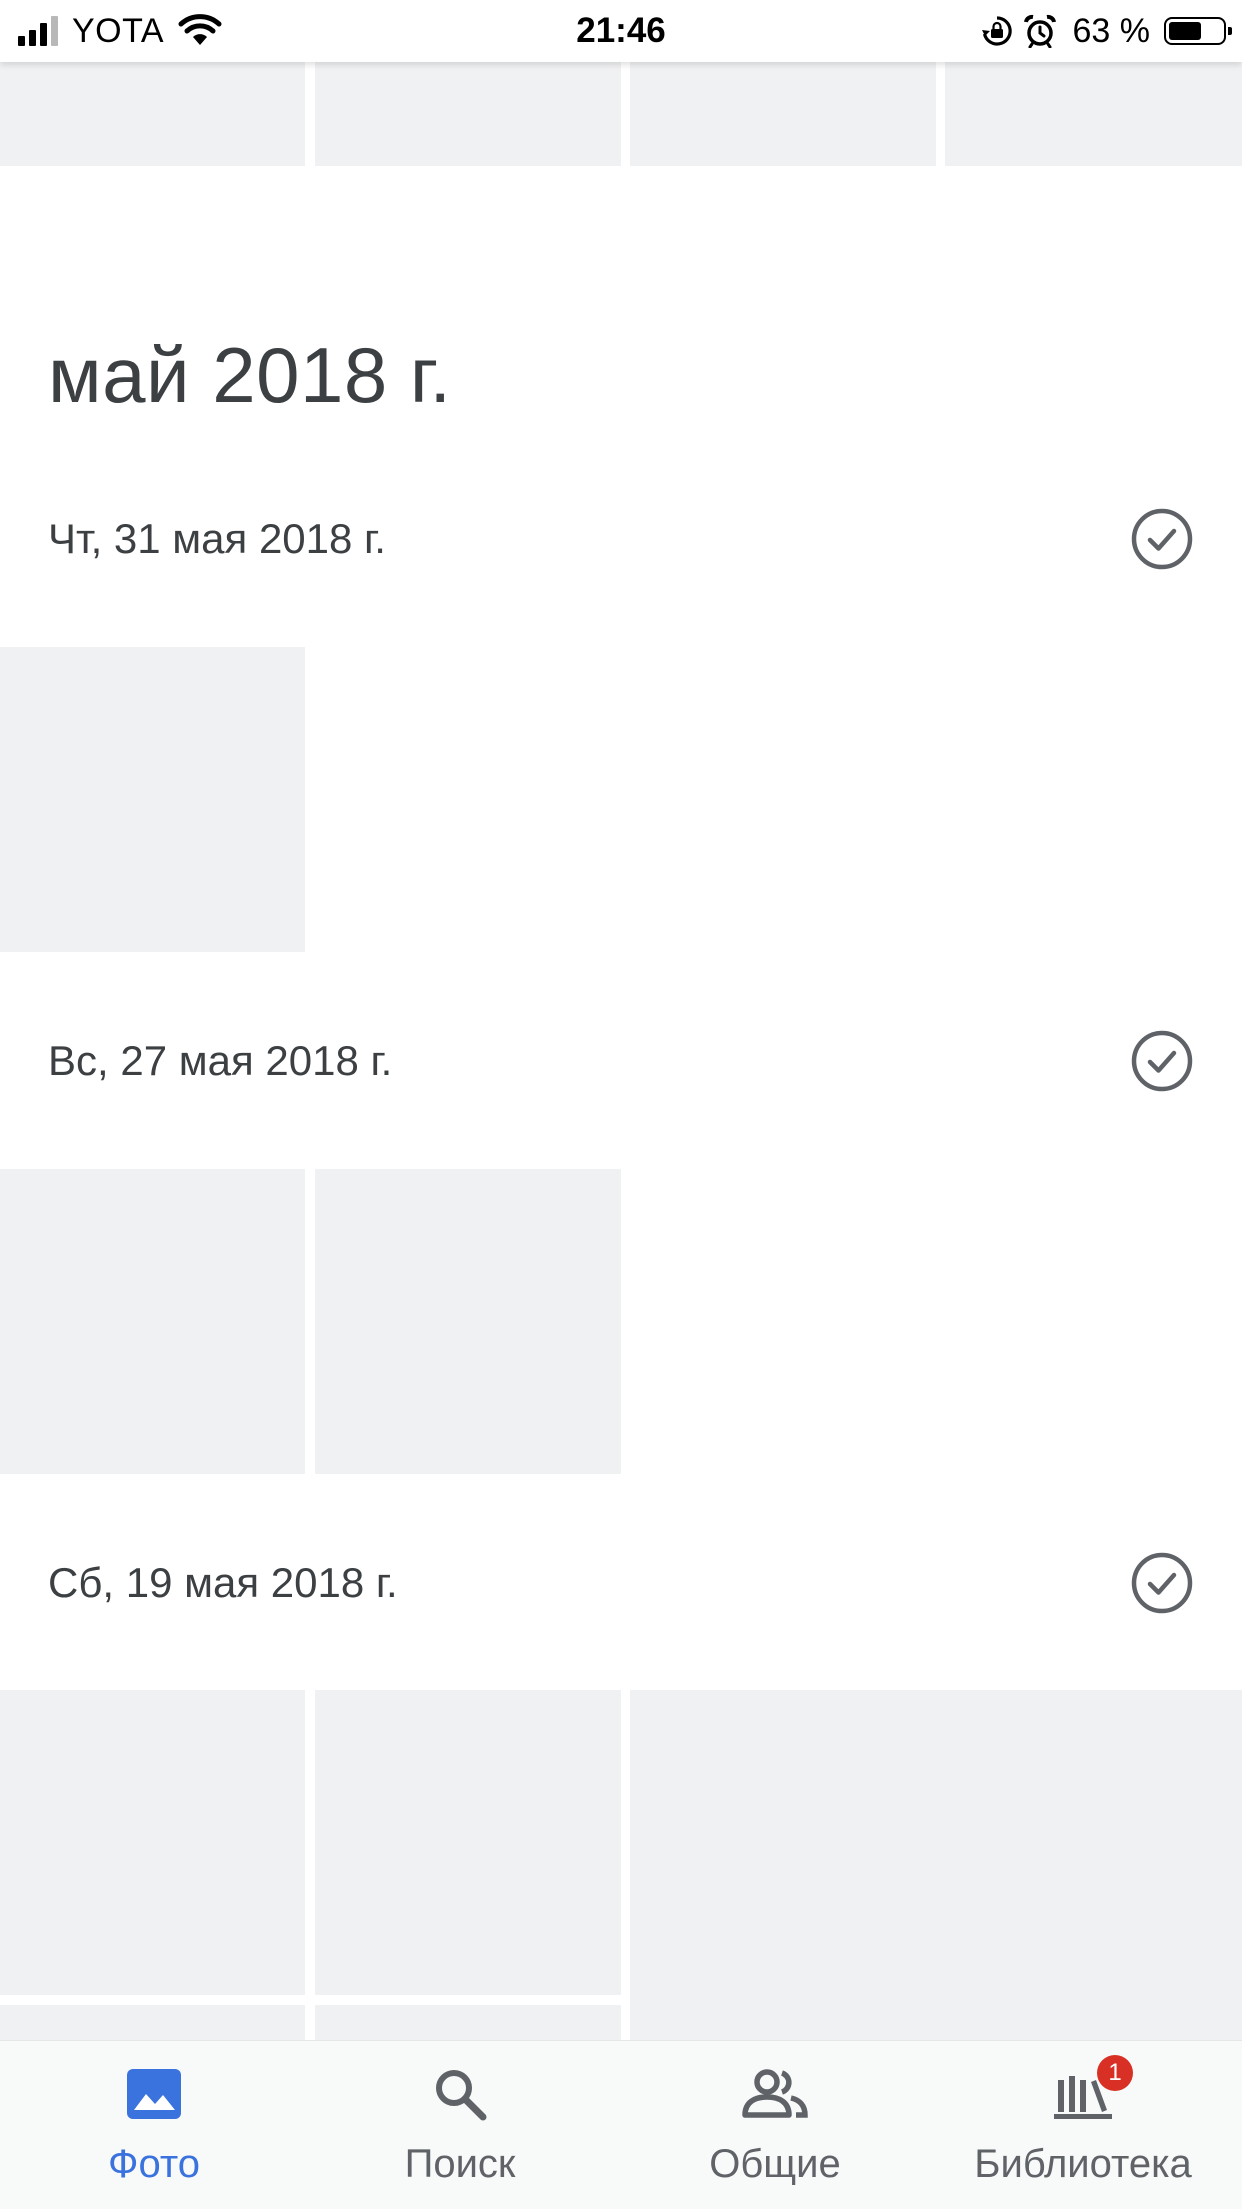 This screenshot has height=2209, width=1242. Describe the element at coordinates (154, 2094) in the screenshot. I see `photo-icon` at that location.